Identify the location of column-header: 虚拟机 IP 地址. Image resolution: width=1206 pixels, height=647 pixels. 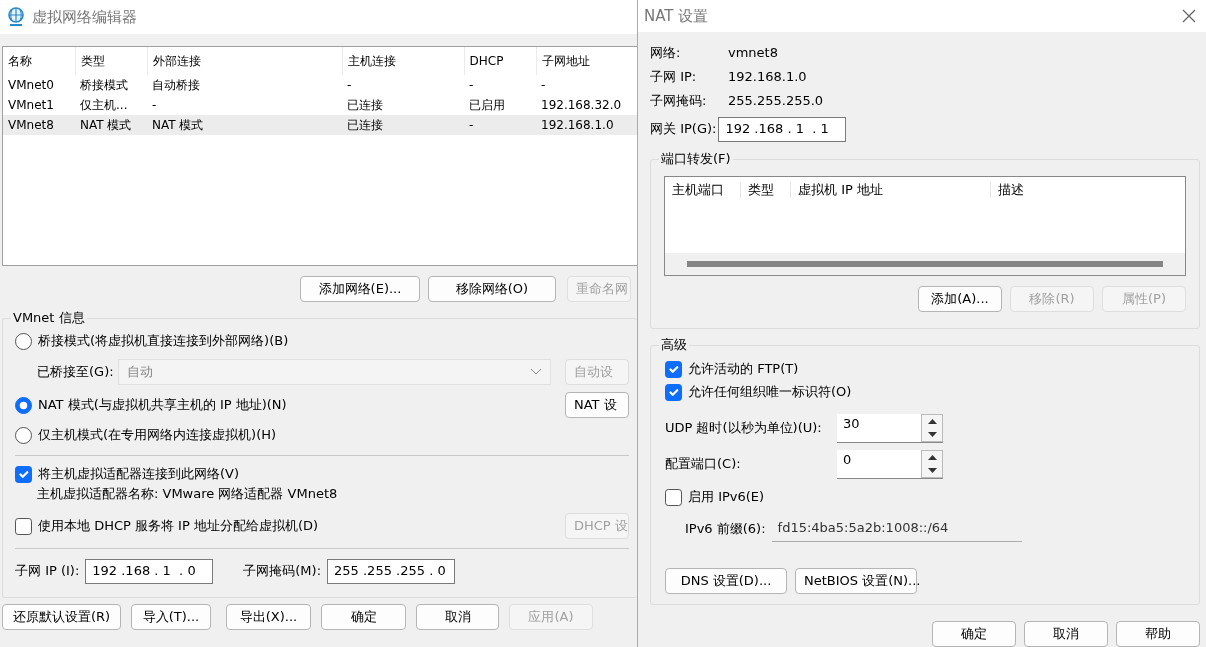
(891, 190).